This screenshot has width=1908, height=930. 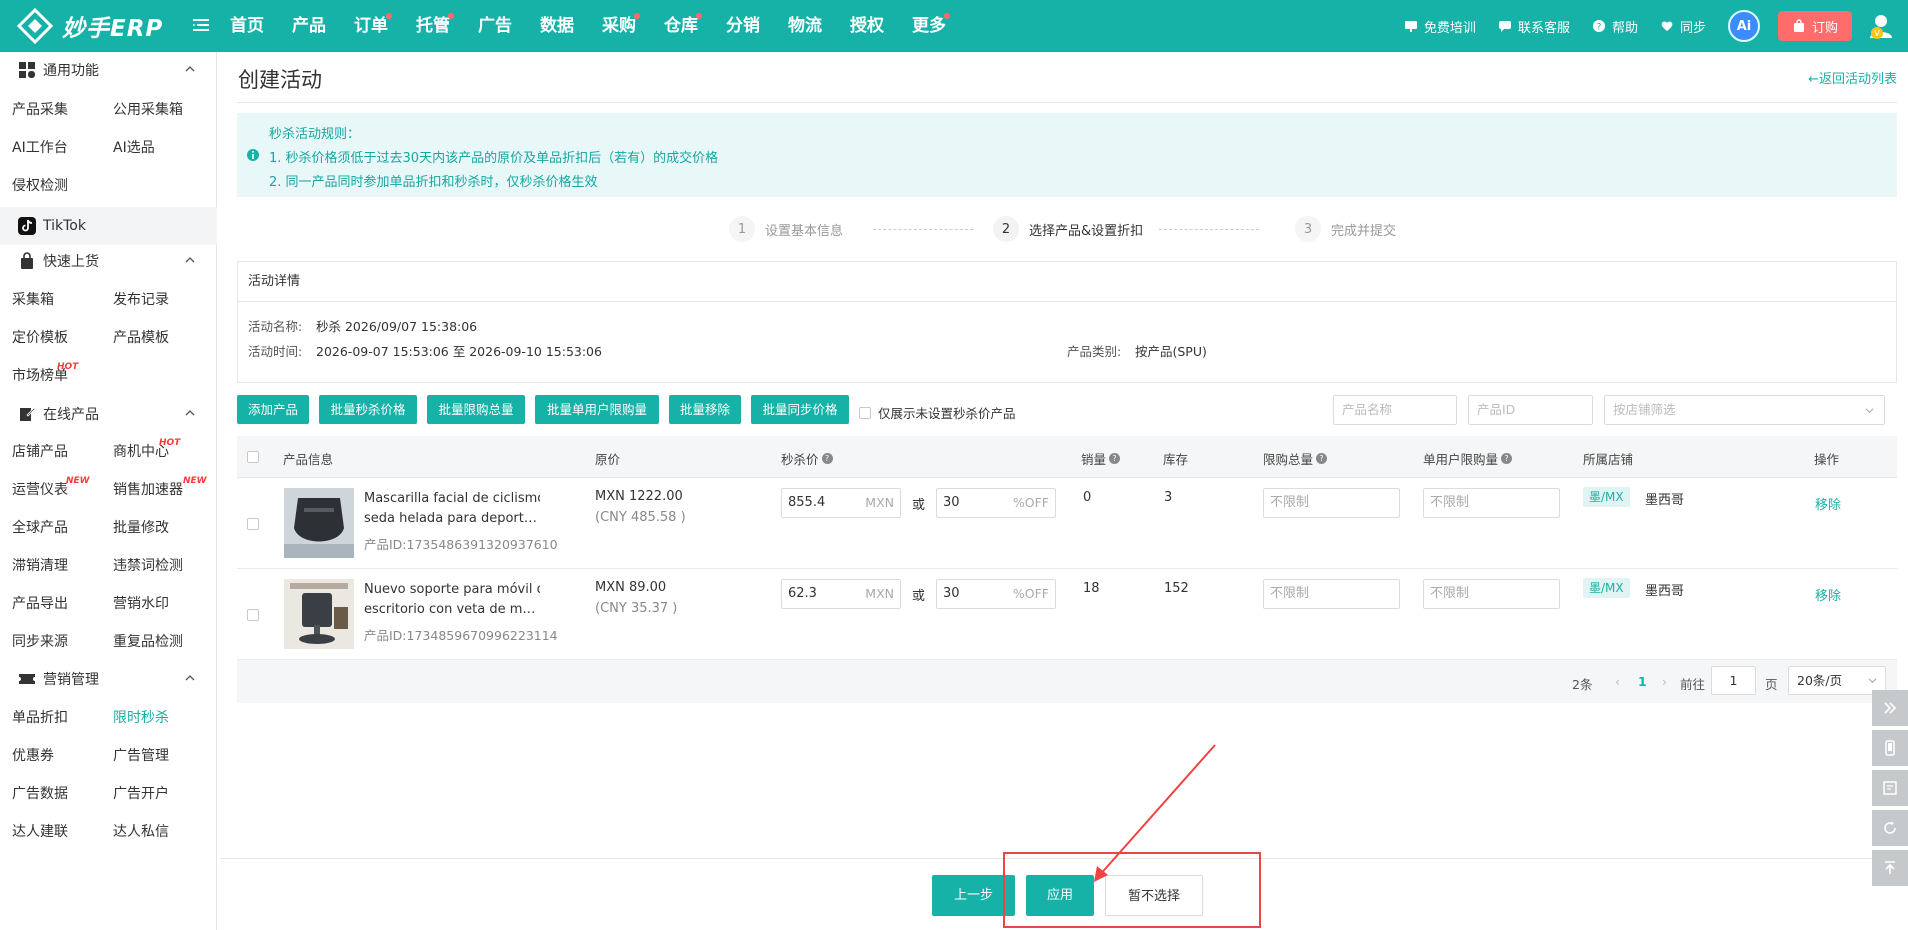 What do you see at coordinates (452, 499) in the screenshot?
I see `product-name-line-1: Mascarilla facial de ciclismo de` at bounding box center [452, 499].